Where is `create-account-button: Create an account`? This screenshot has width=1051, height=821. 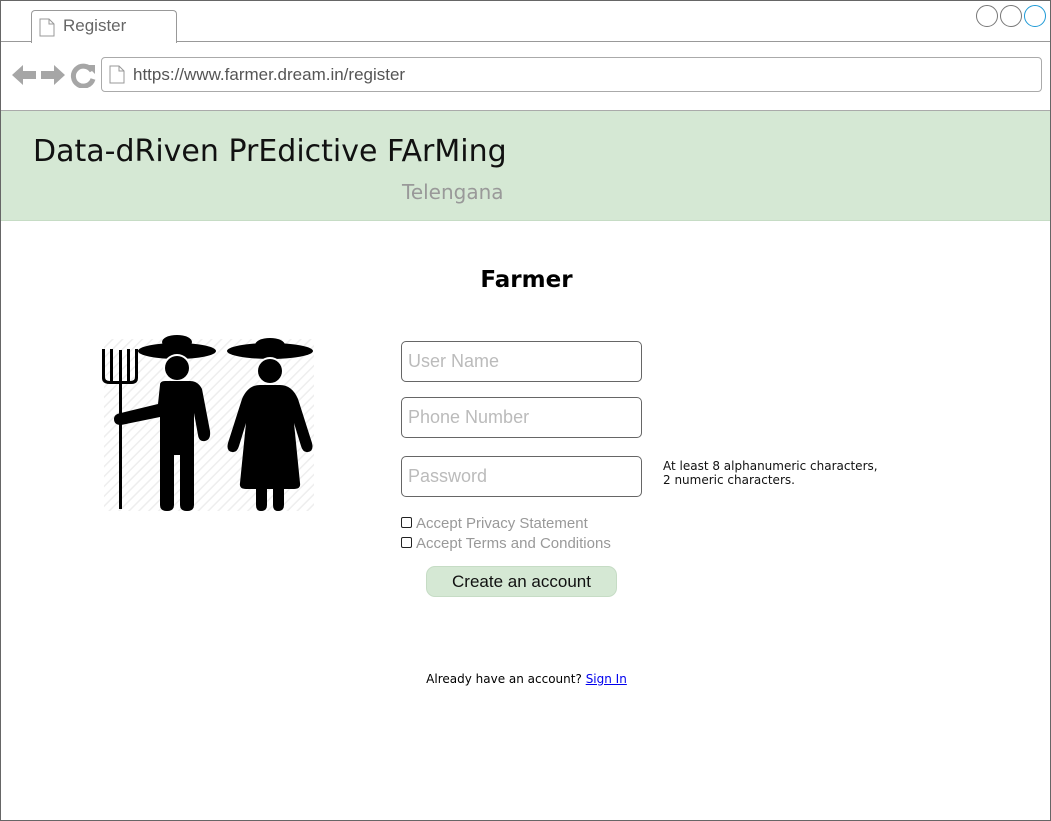 create-account-button: Create an account is located at coordinates (521, 581).